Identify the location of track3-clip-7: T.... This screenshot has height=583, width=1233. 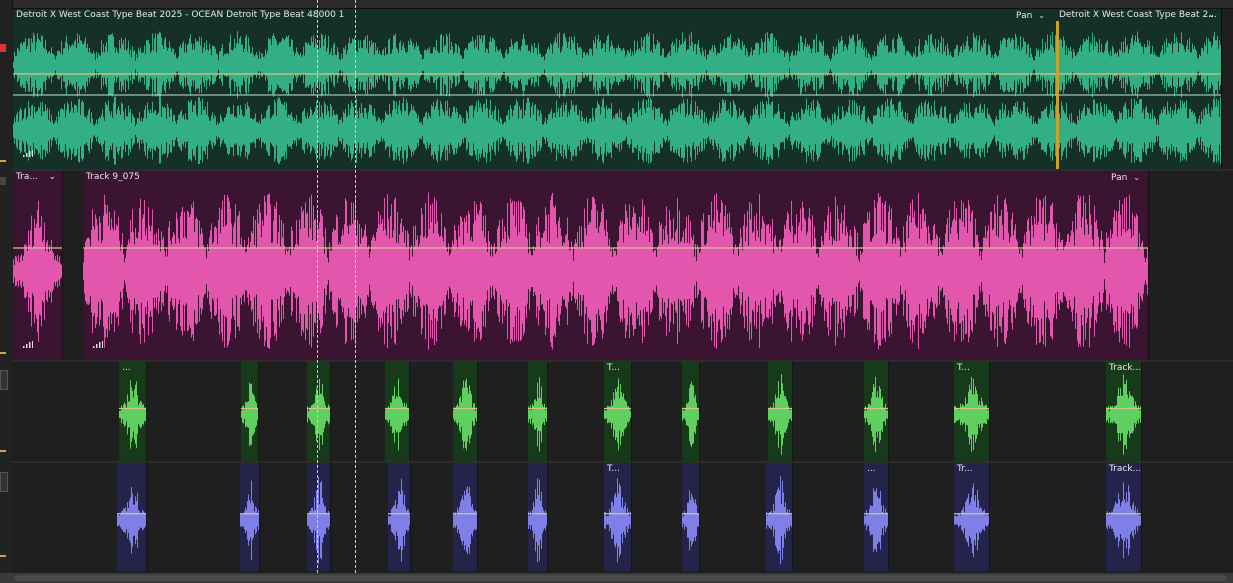
(618, 411).